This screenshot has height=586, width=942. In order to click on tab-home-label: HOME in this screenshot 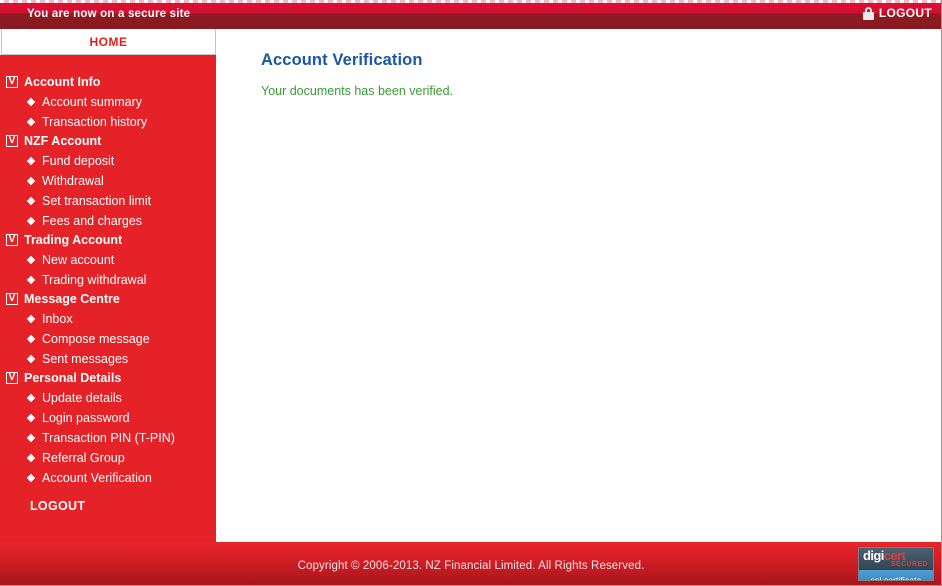, I will do `click(108, 41)`.